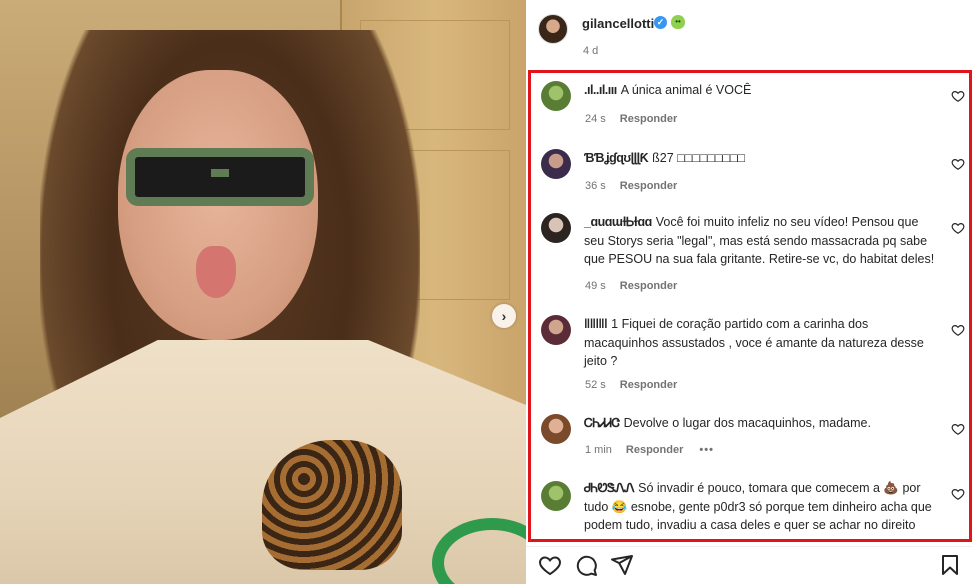 This screenshot has width=972, height=584. What do you see at coordinates (686, 90) in the screenshot?
I see `comment-text: A única animal é VOCÊ` at bounding box center [686, 90].